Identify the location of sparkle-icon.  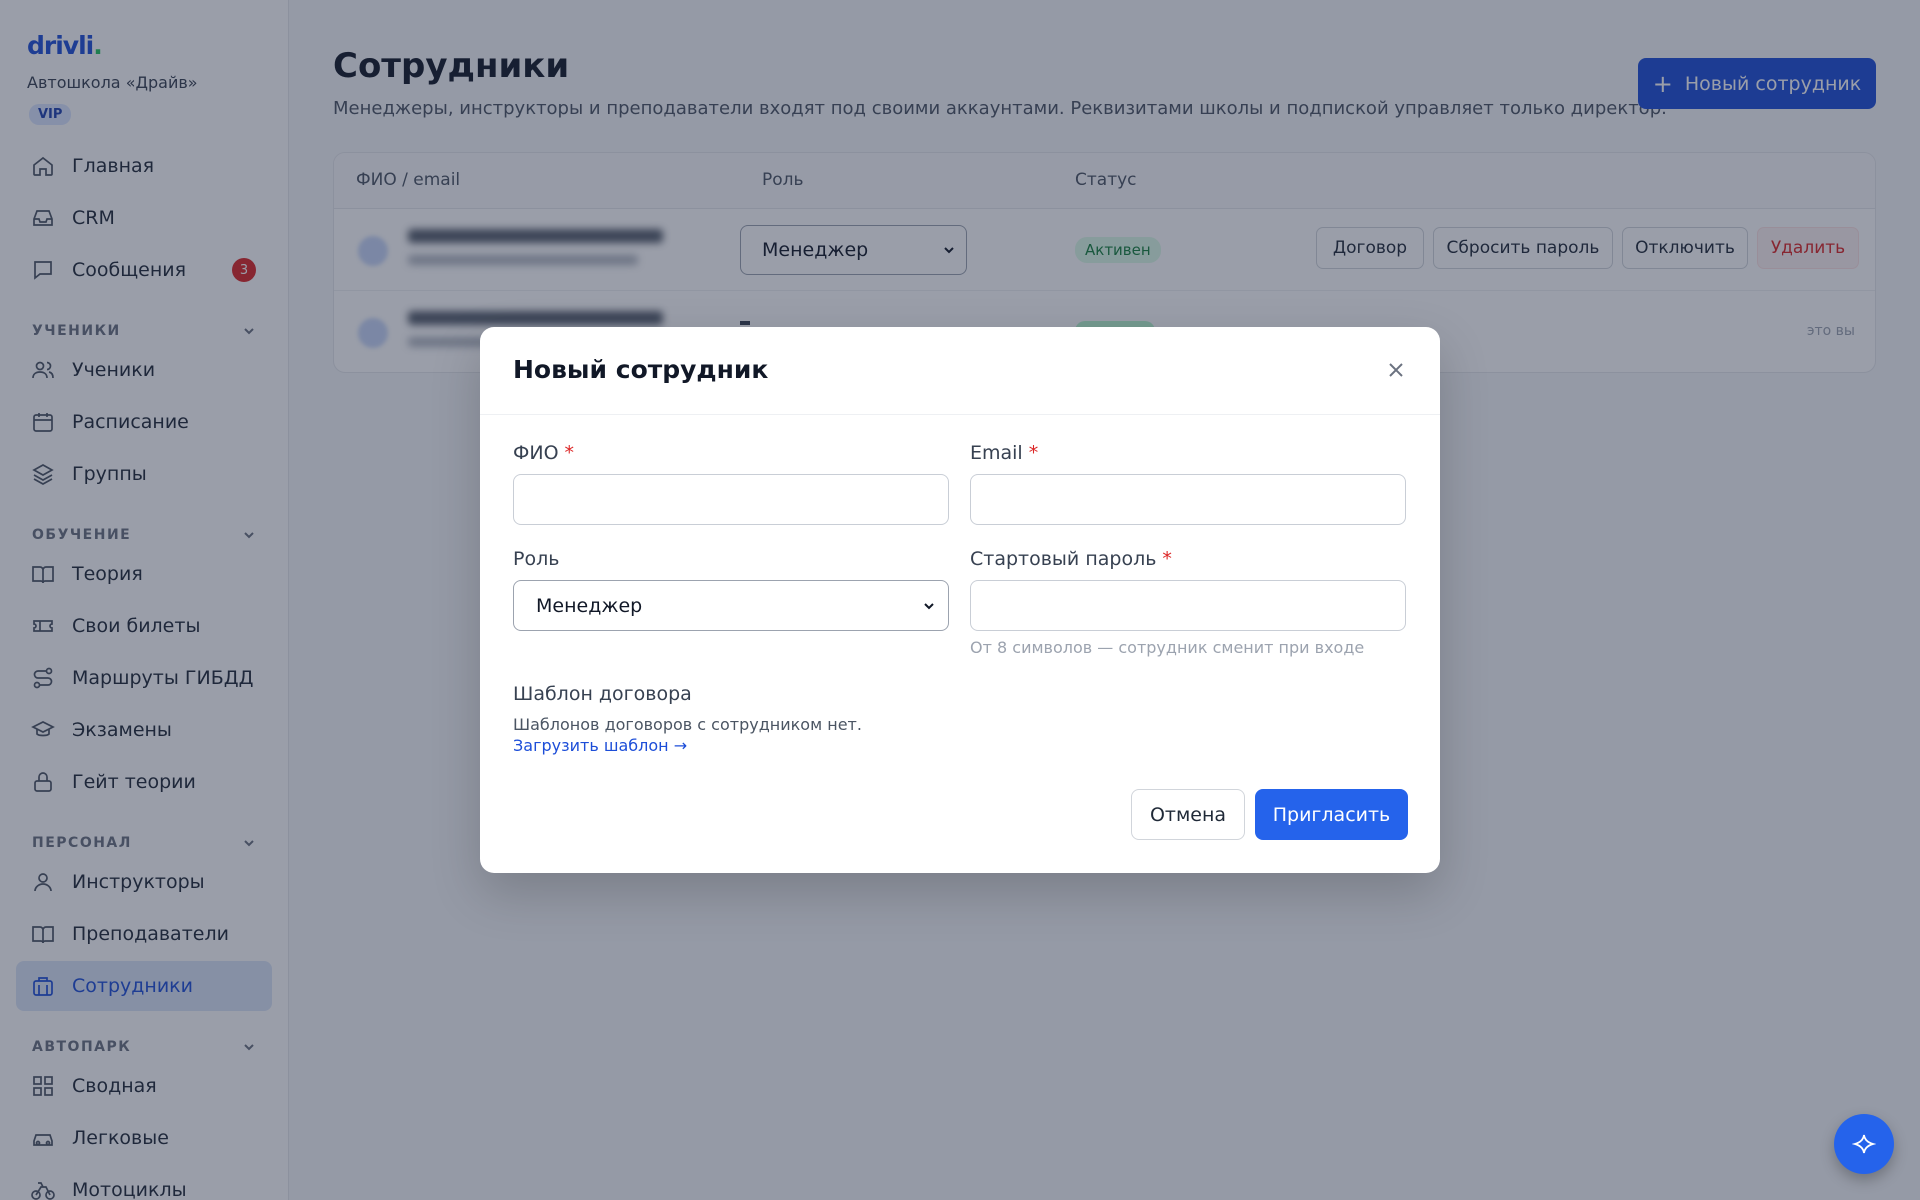
(1864, 1144).